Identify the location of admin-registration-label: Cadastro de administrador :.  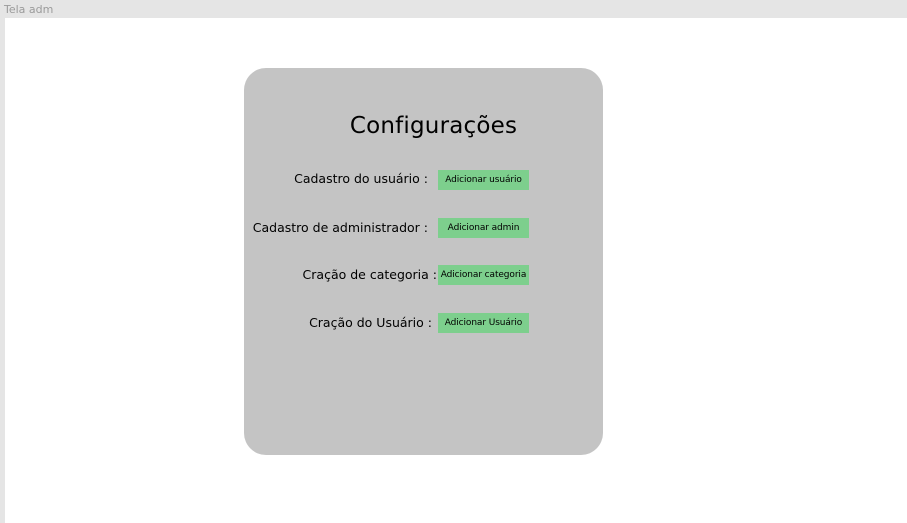
(340, 227).